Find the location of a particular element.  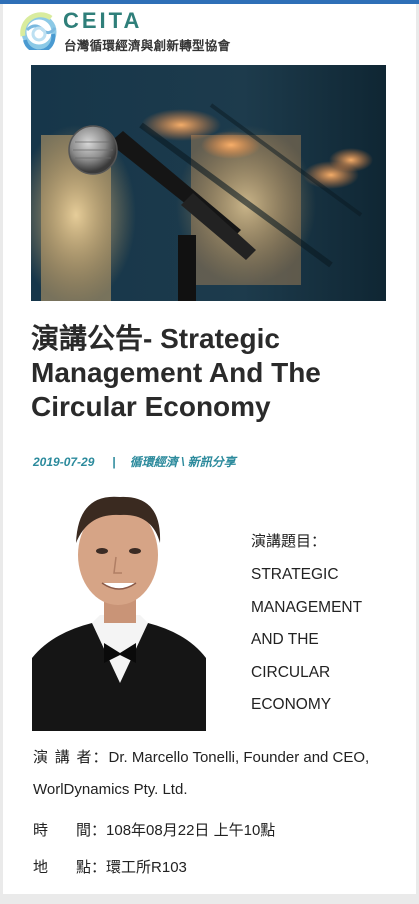

topic-line: AND THE is located at coordinates (285, 639).